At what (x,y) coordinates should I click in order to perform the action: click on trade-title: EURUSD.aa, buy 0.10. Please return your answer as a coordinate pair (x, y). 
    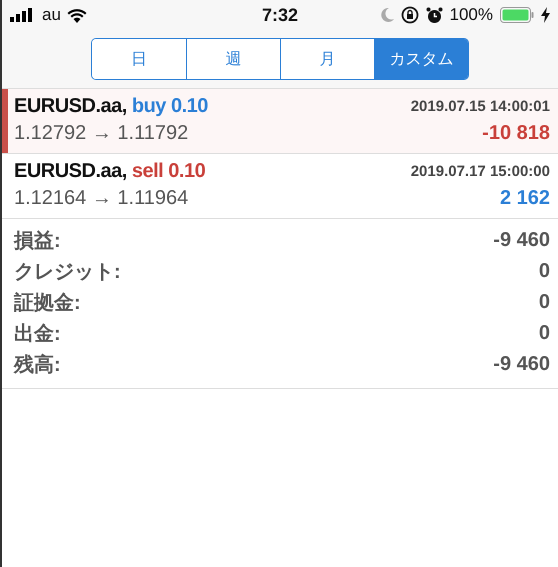
    Looking at the image, I should click on (111, 106).